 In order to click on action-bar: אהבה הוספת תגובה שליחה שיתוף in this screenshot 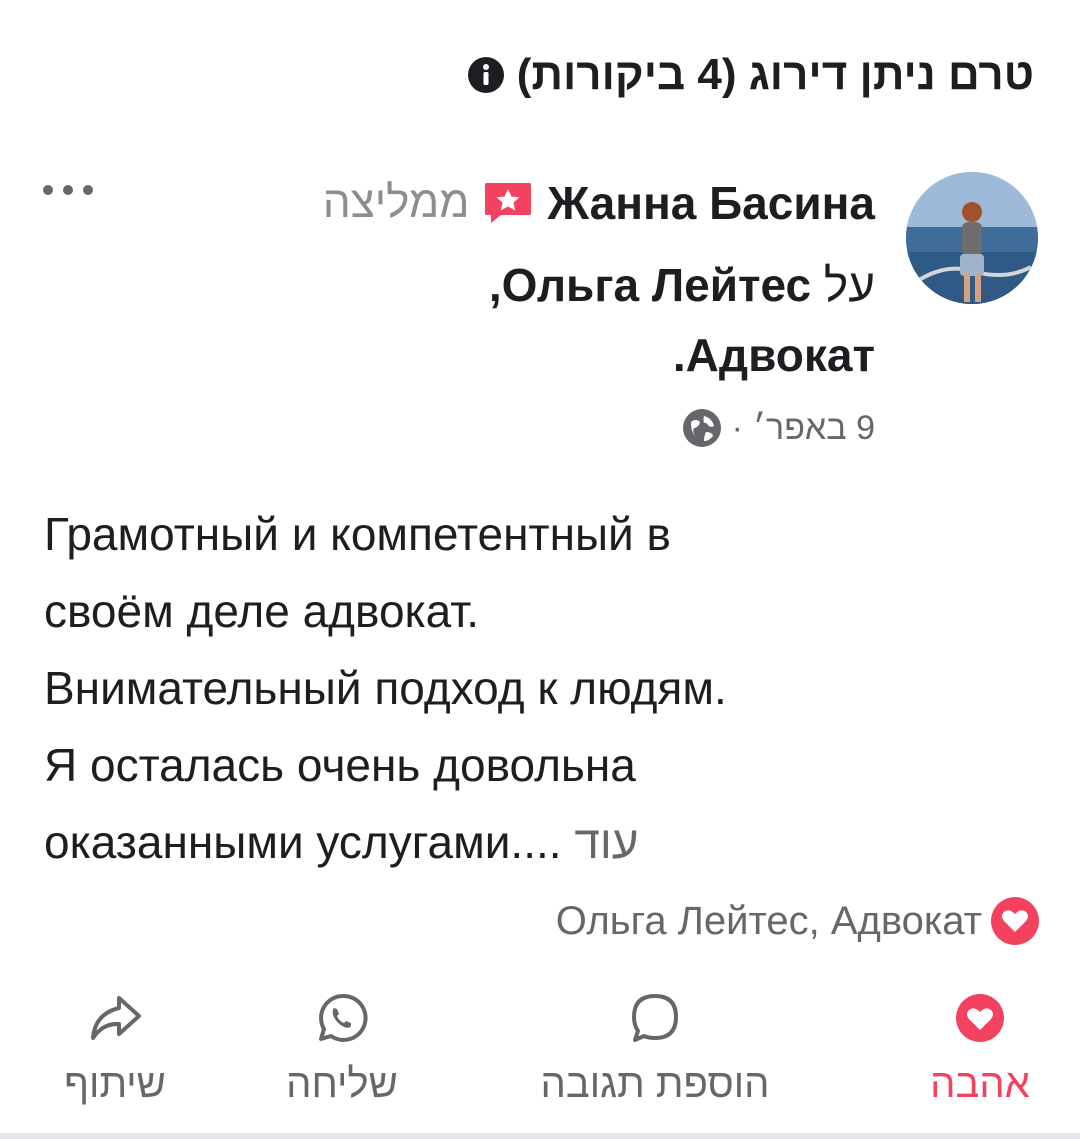, I will do `click(540, 1055)`.